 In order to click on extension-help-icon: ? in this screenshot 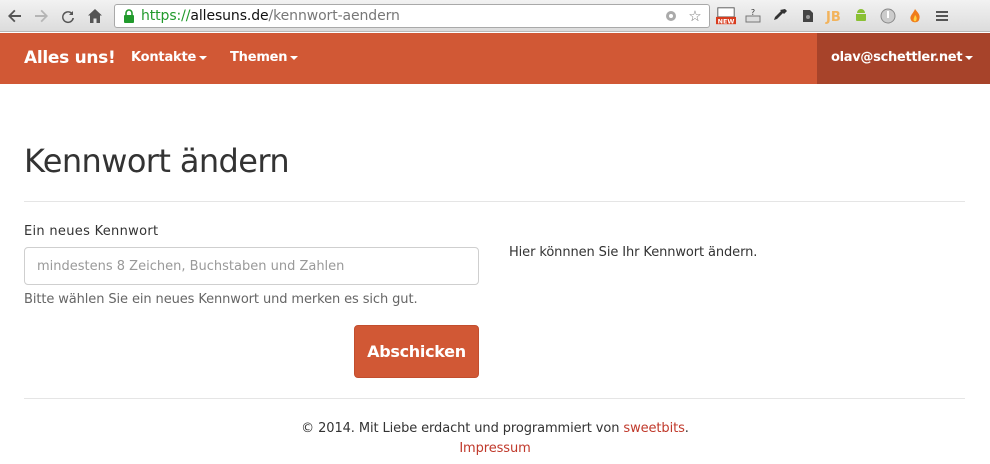, I will do `click(753, 16)`.